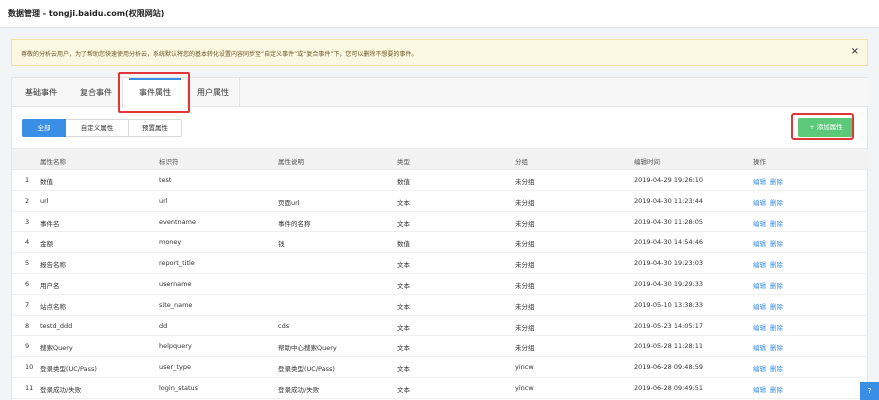 This screenshot has width=879, height=400. Describe the element at coordinates (29, 387) in the screenshot. I see `row-number: 11` at that location.